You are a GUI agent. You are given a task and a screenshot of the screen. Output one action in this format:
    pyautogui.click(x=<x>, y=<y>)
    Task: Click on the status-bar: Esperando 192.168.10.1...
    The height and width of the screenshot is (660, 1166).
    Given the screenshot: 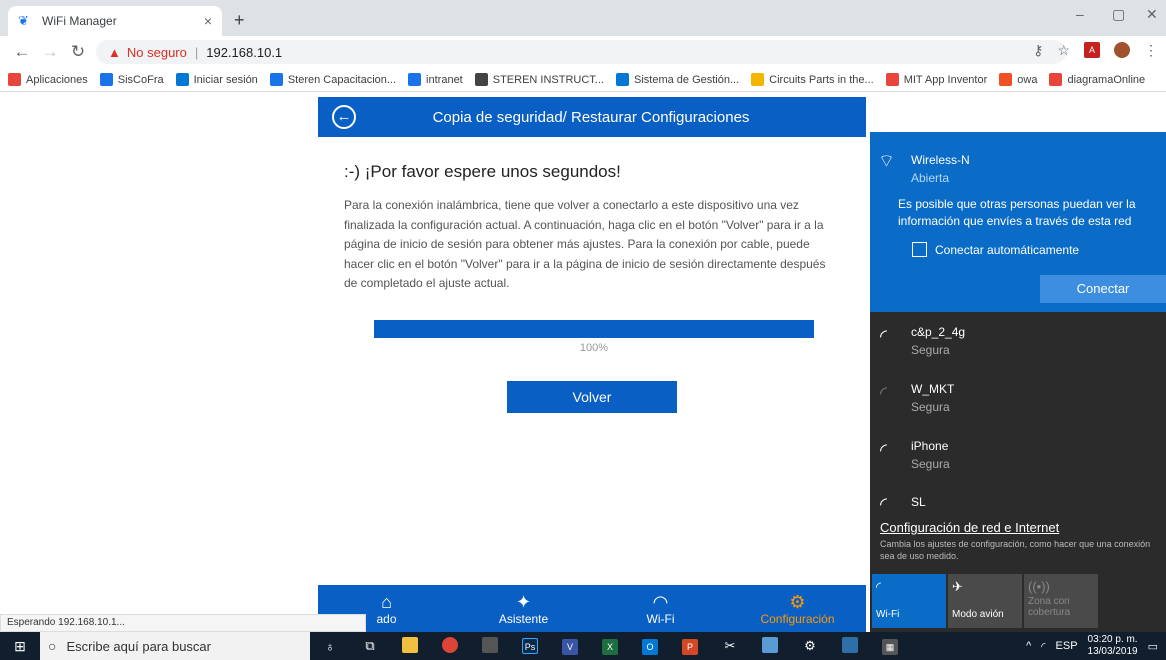 What is the action you would take?
    pyautogui.click(x=183, y=623)
    